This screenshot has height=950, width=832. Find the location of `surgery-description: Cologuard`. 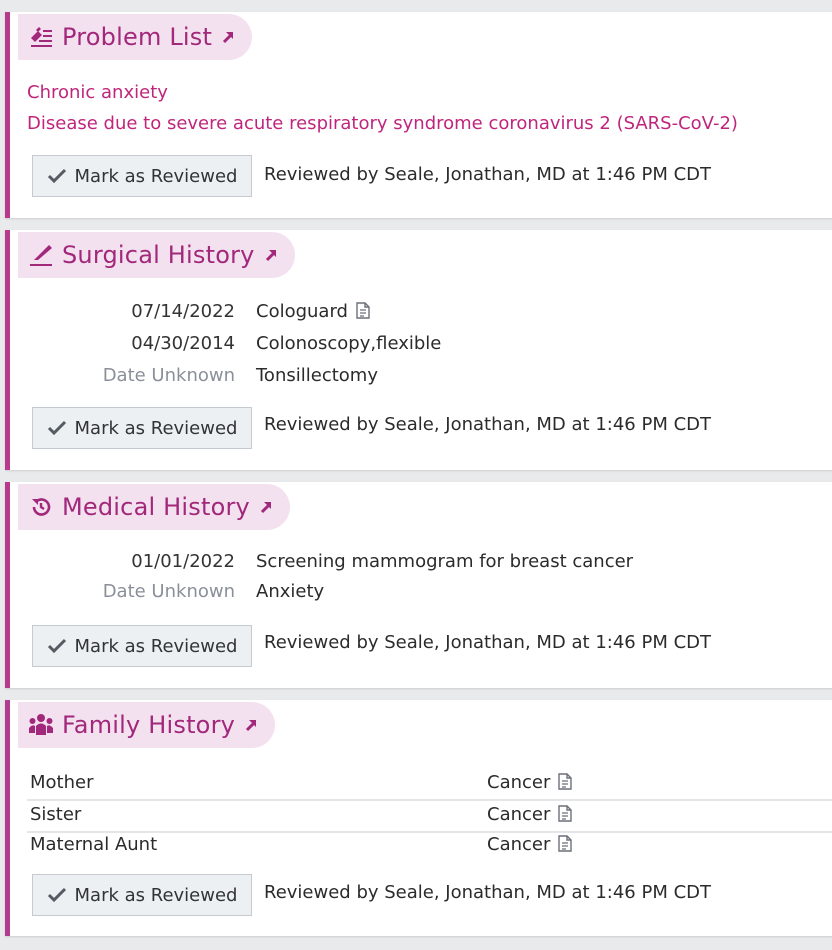

surgery-description: Cologuard is located at coordinates (313, 312).